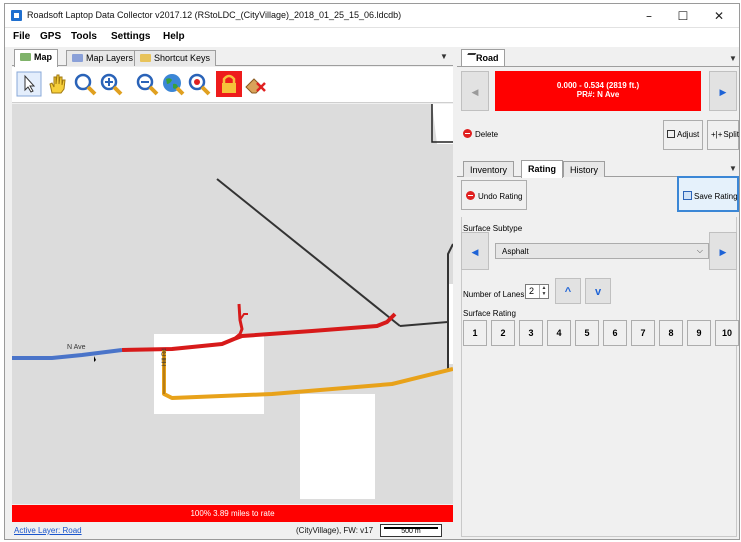 This screenshot has width=741, height=542. I want to click on save-rating-label: Save Rating, so click(716, 196).